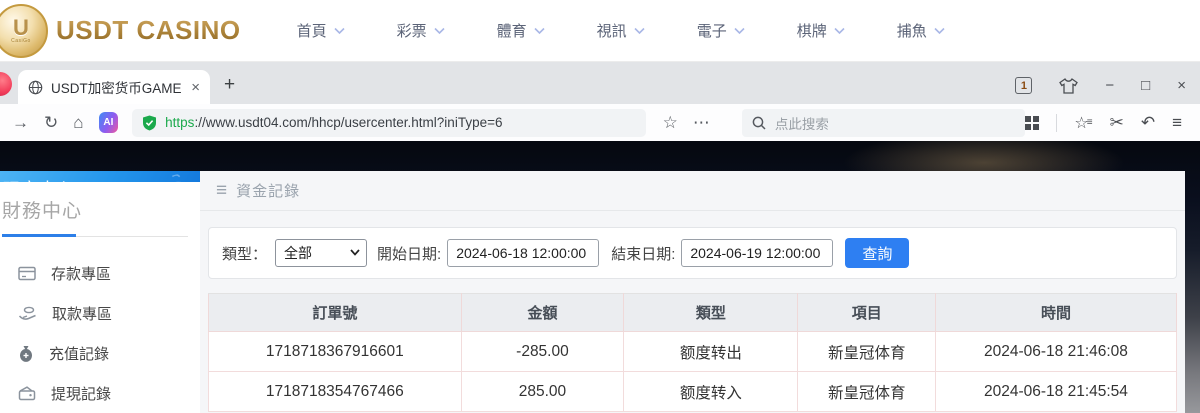  I want to click on screenshot-scissors-icon: ✂, so click(1117, 122).